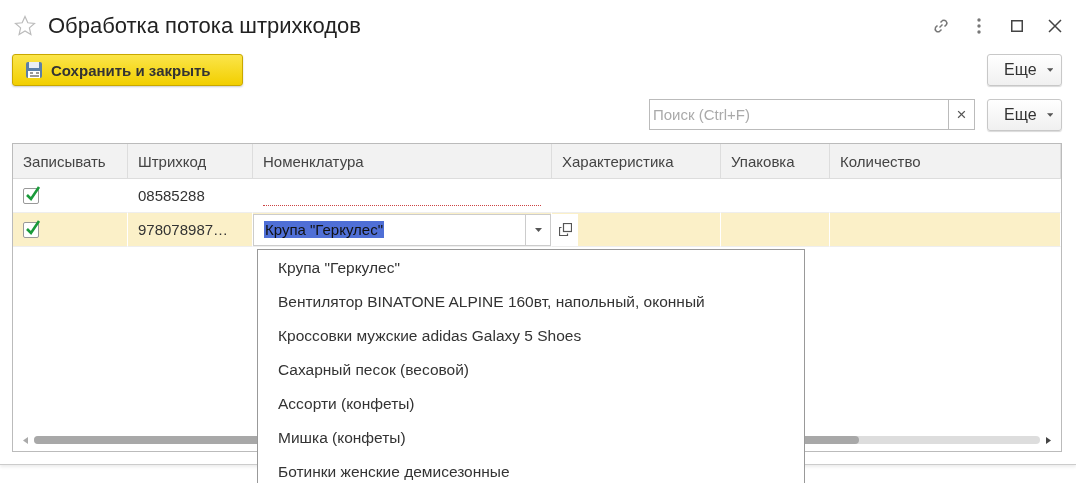 This screenshot has height=483, width=1076. What do you see at coordinates (25, 26) in the screenshot?
I see `star-icon` at bounding box center [25, 26].